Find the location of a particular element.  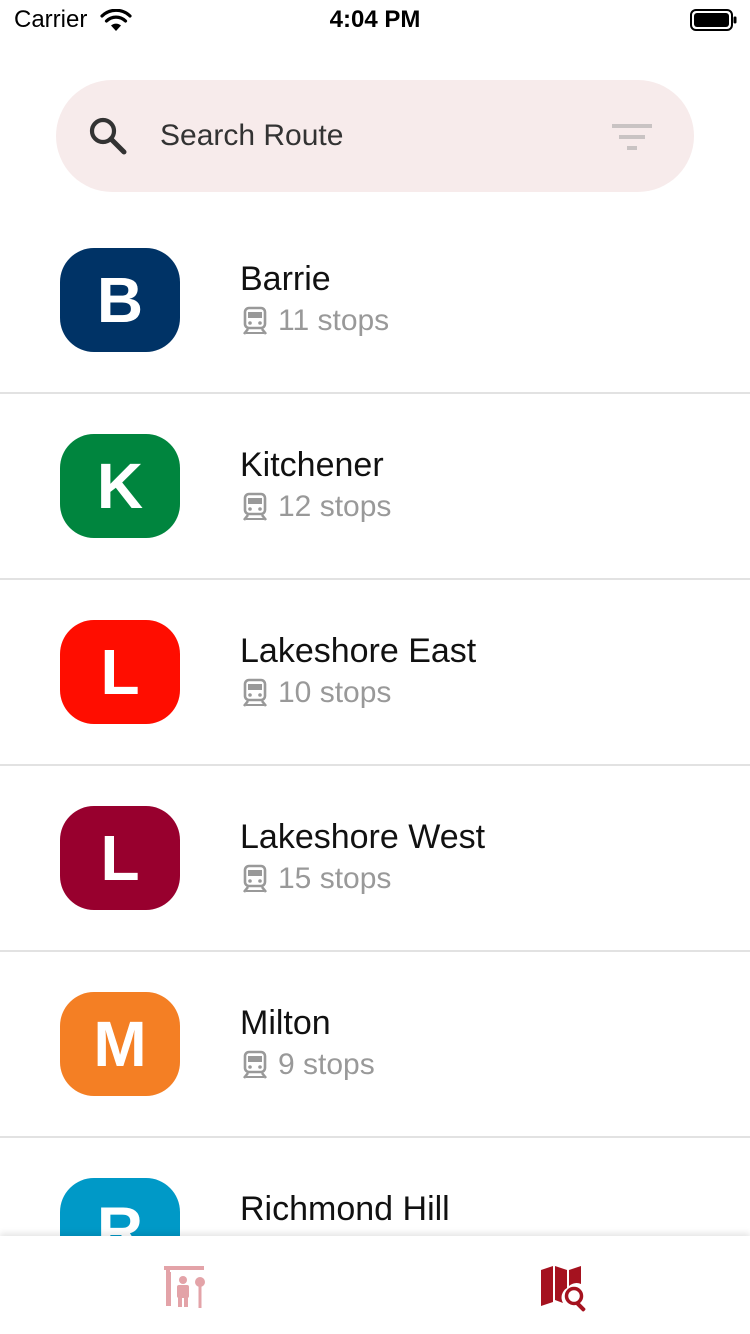

route-badge: M is located at coordinates (120, 1044).